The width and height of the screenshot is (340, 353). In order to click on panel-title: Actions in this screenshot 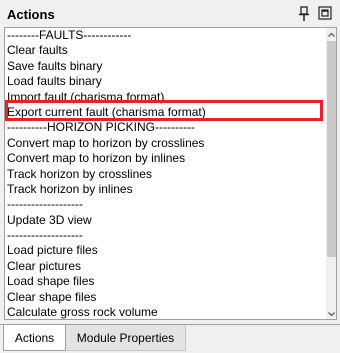, I will do `click(31, 14)`.